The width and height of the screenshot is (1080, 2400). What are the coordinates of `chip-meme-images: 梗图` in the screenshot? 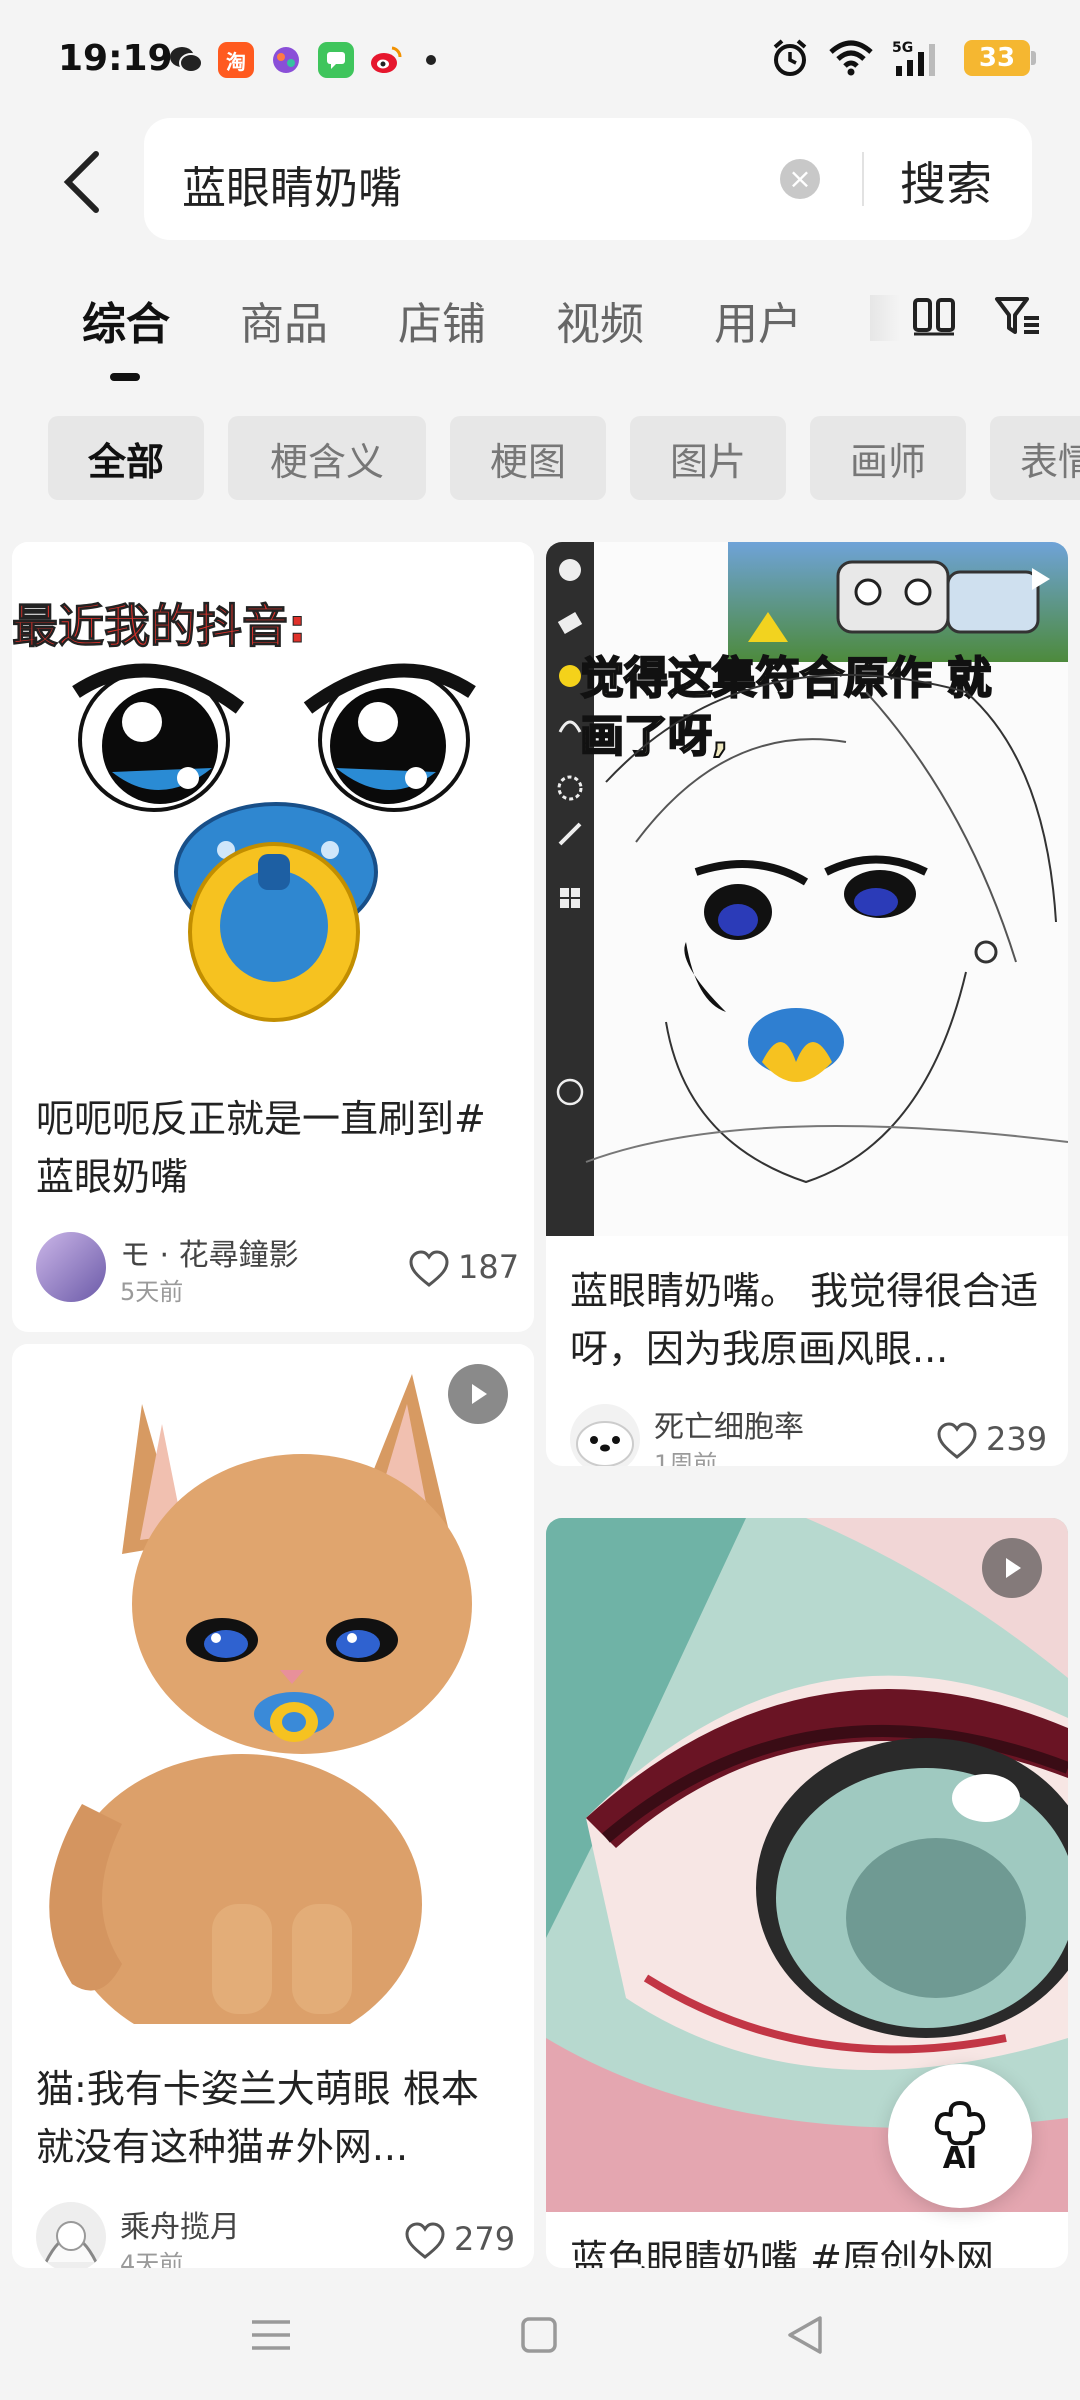 It's located at (528, 458).